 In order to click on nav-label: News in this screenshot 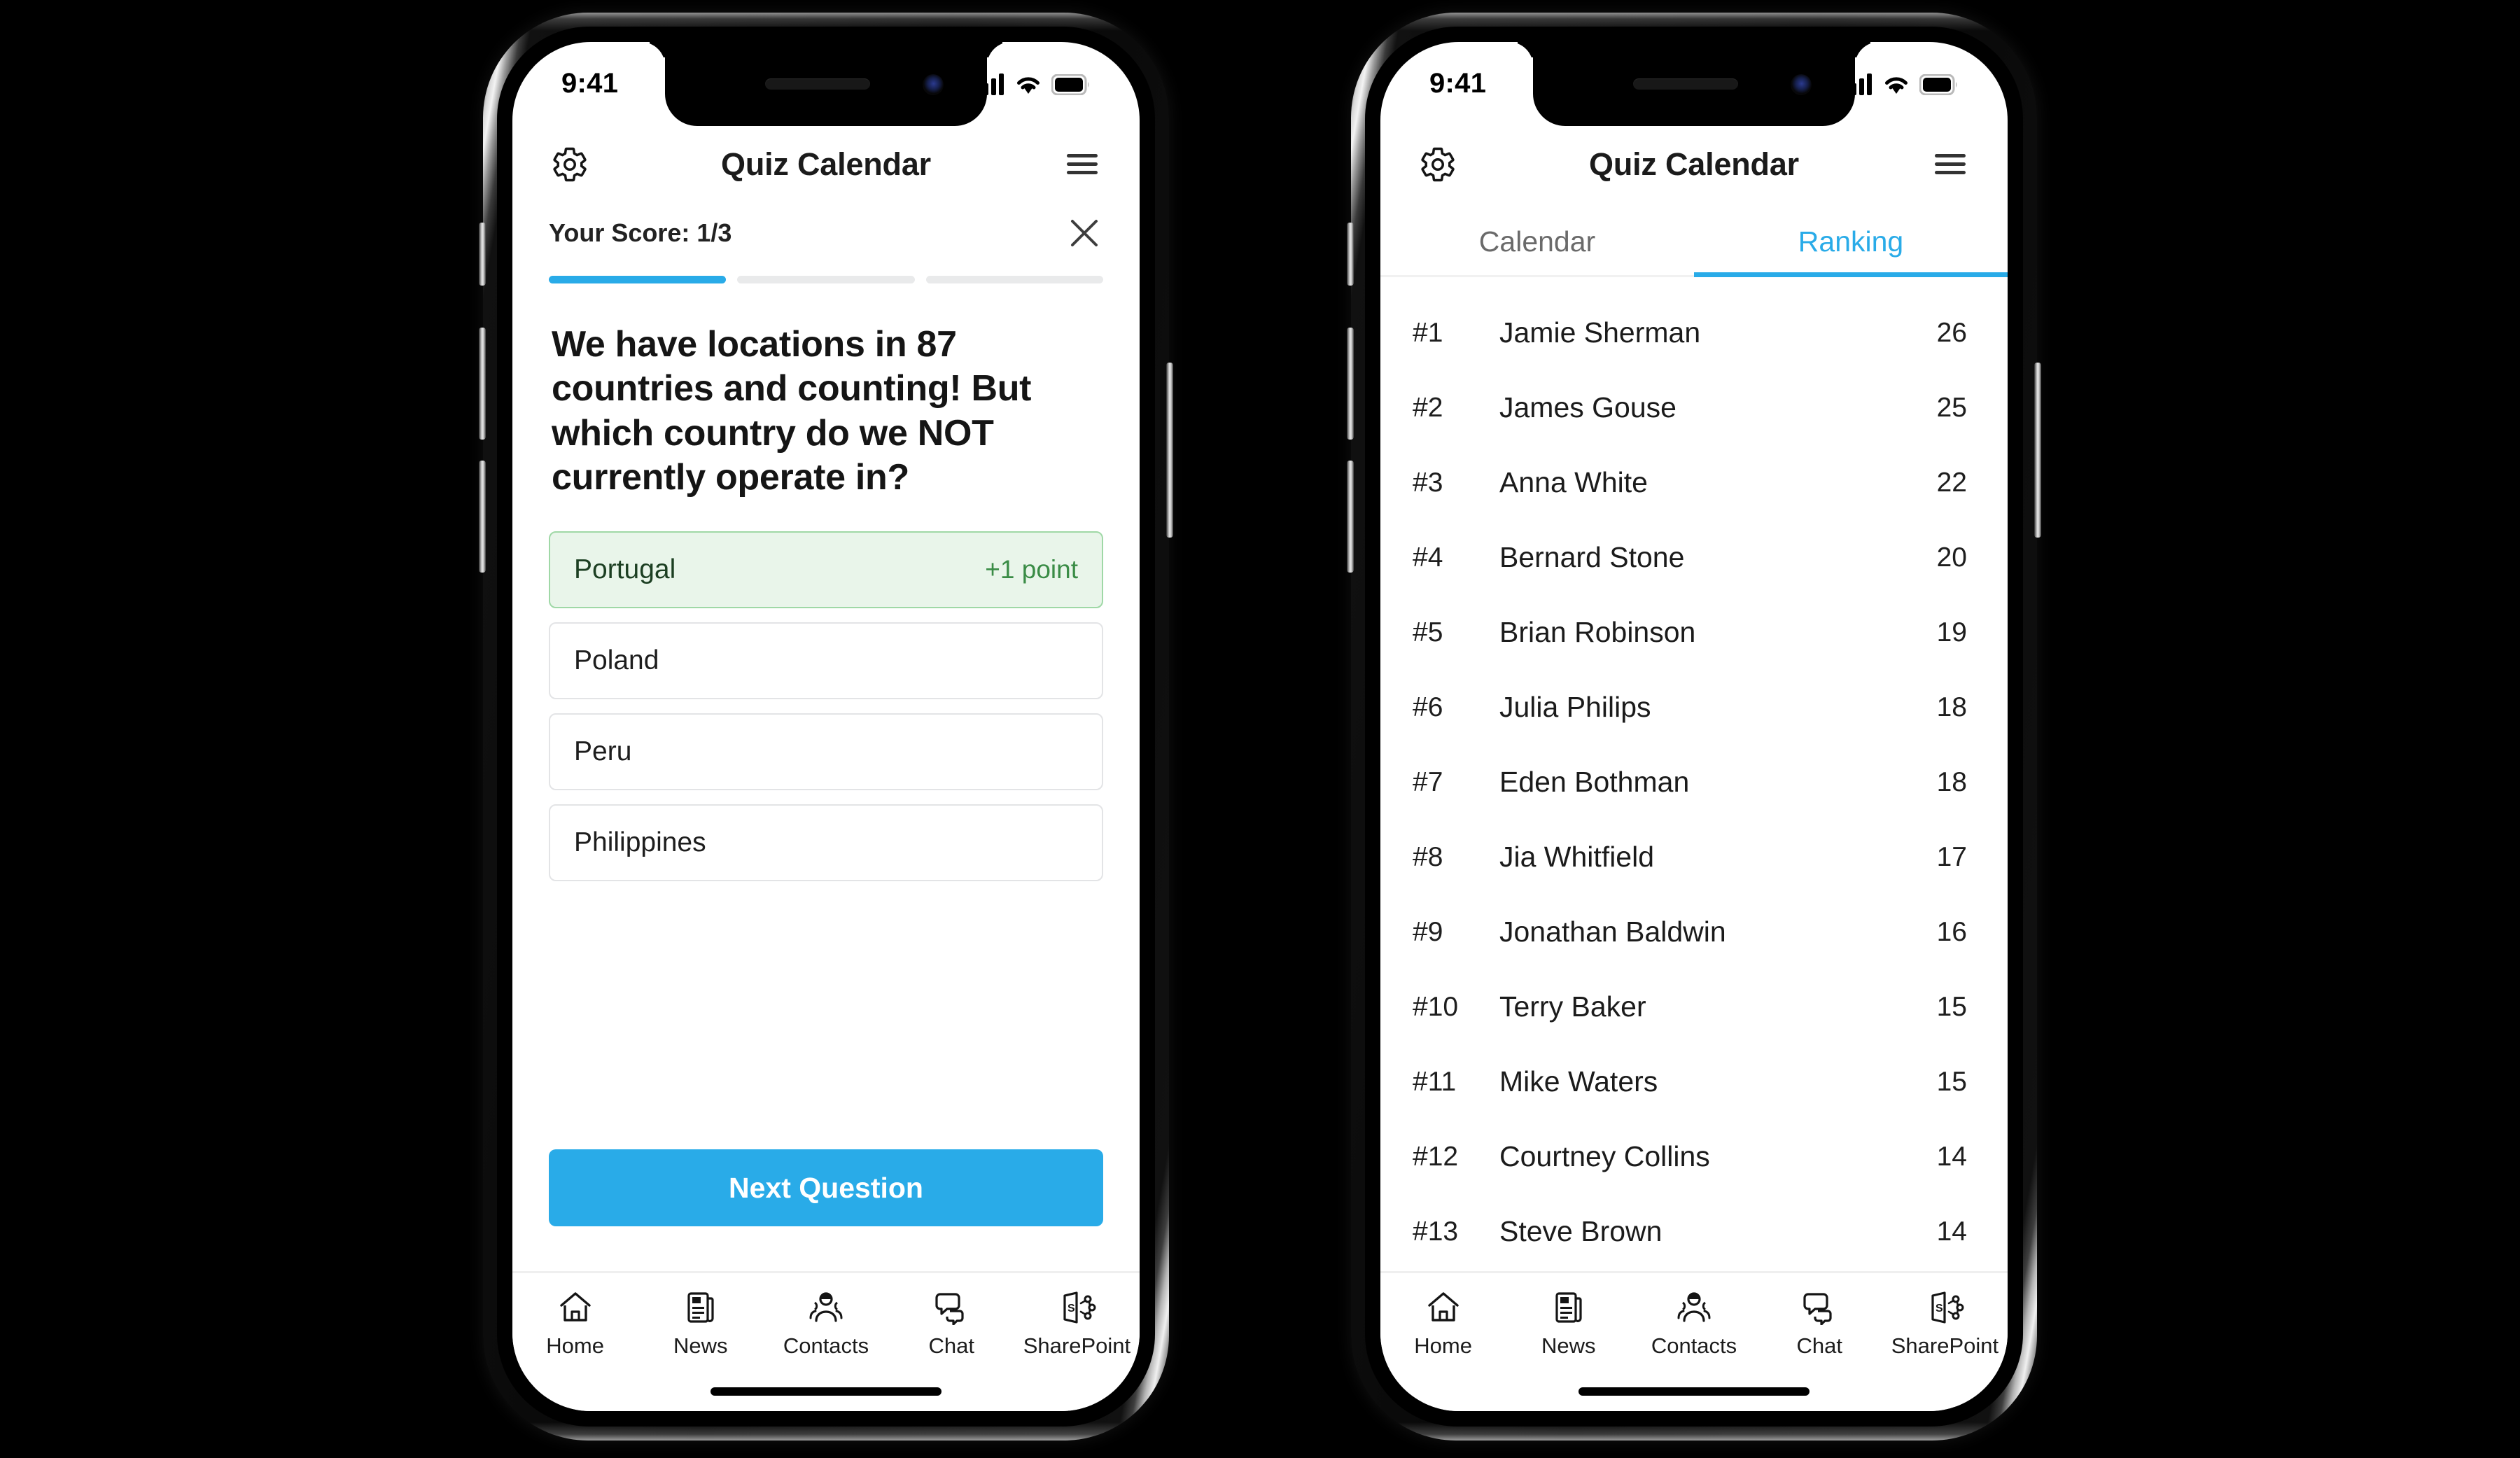, I will do `click(700, 1345)`.